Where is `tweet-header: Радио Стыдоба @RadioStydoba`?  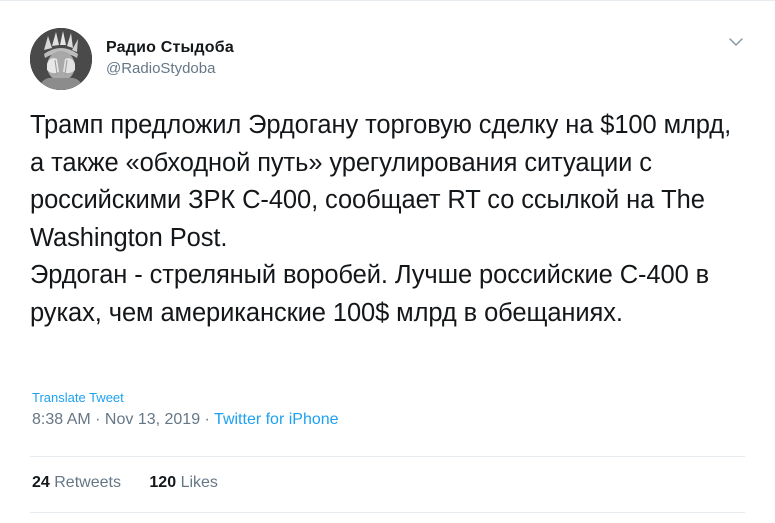
tweet-header: Радио Стыдоба @RadioStydoba is located at coordinates (390, 60).